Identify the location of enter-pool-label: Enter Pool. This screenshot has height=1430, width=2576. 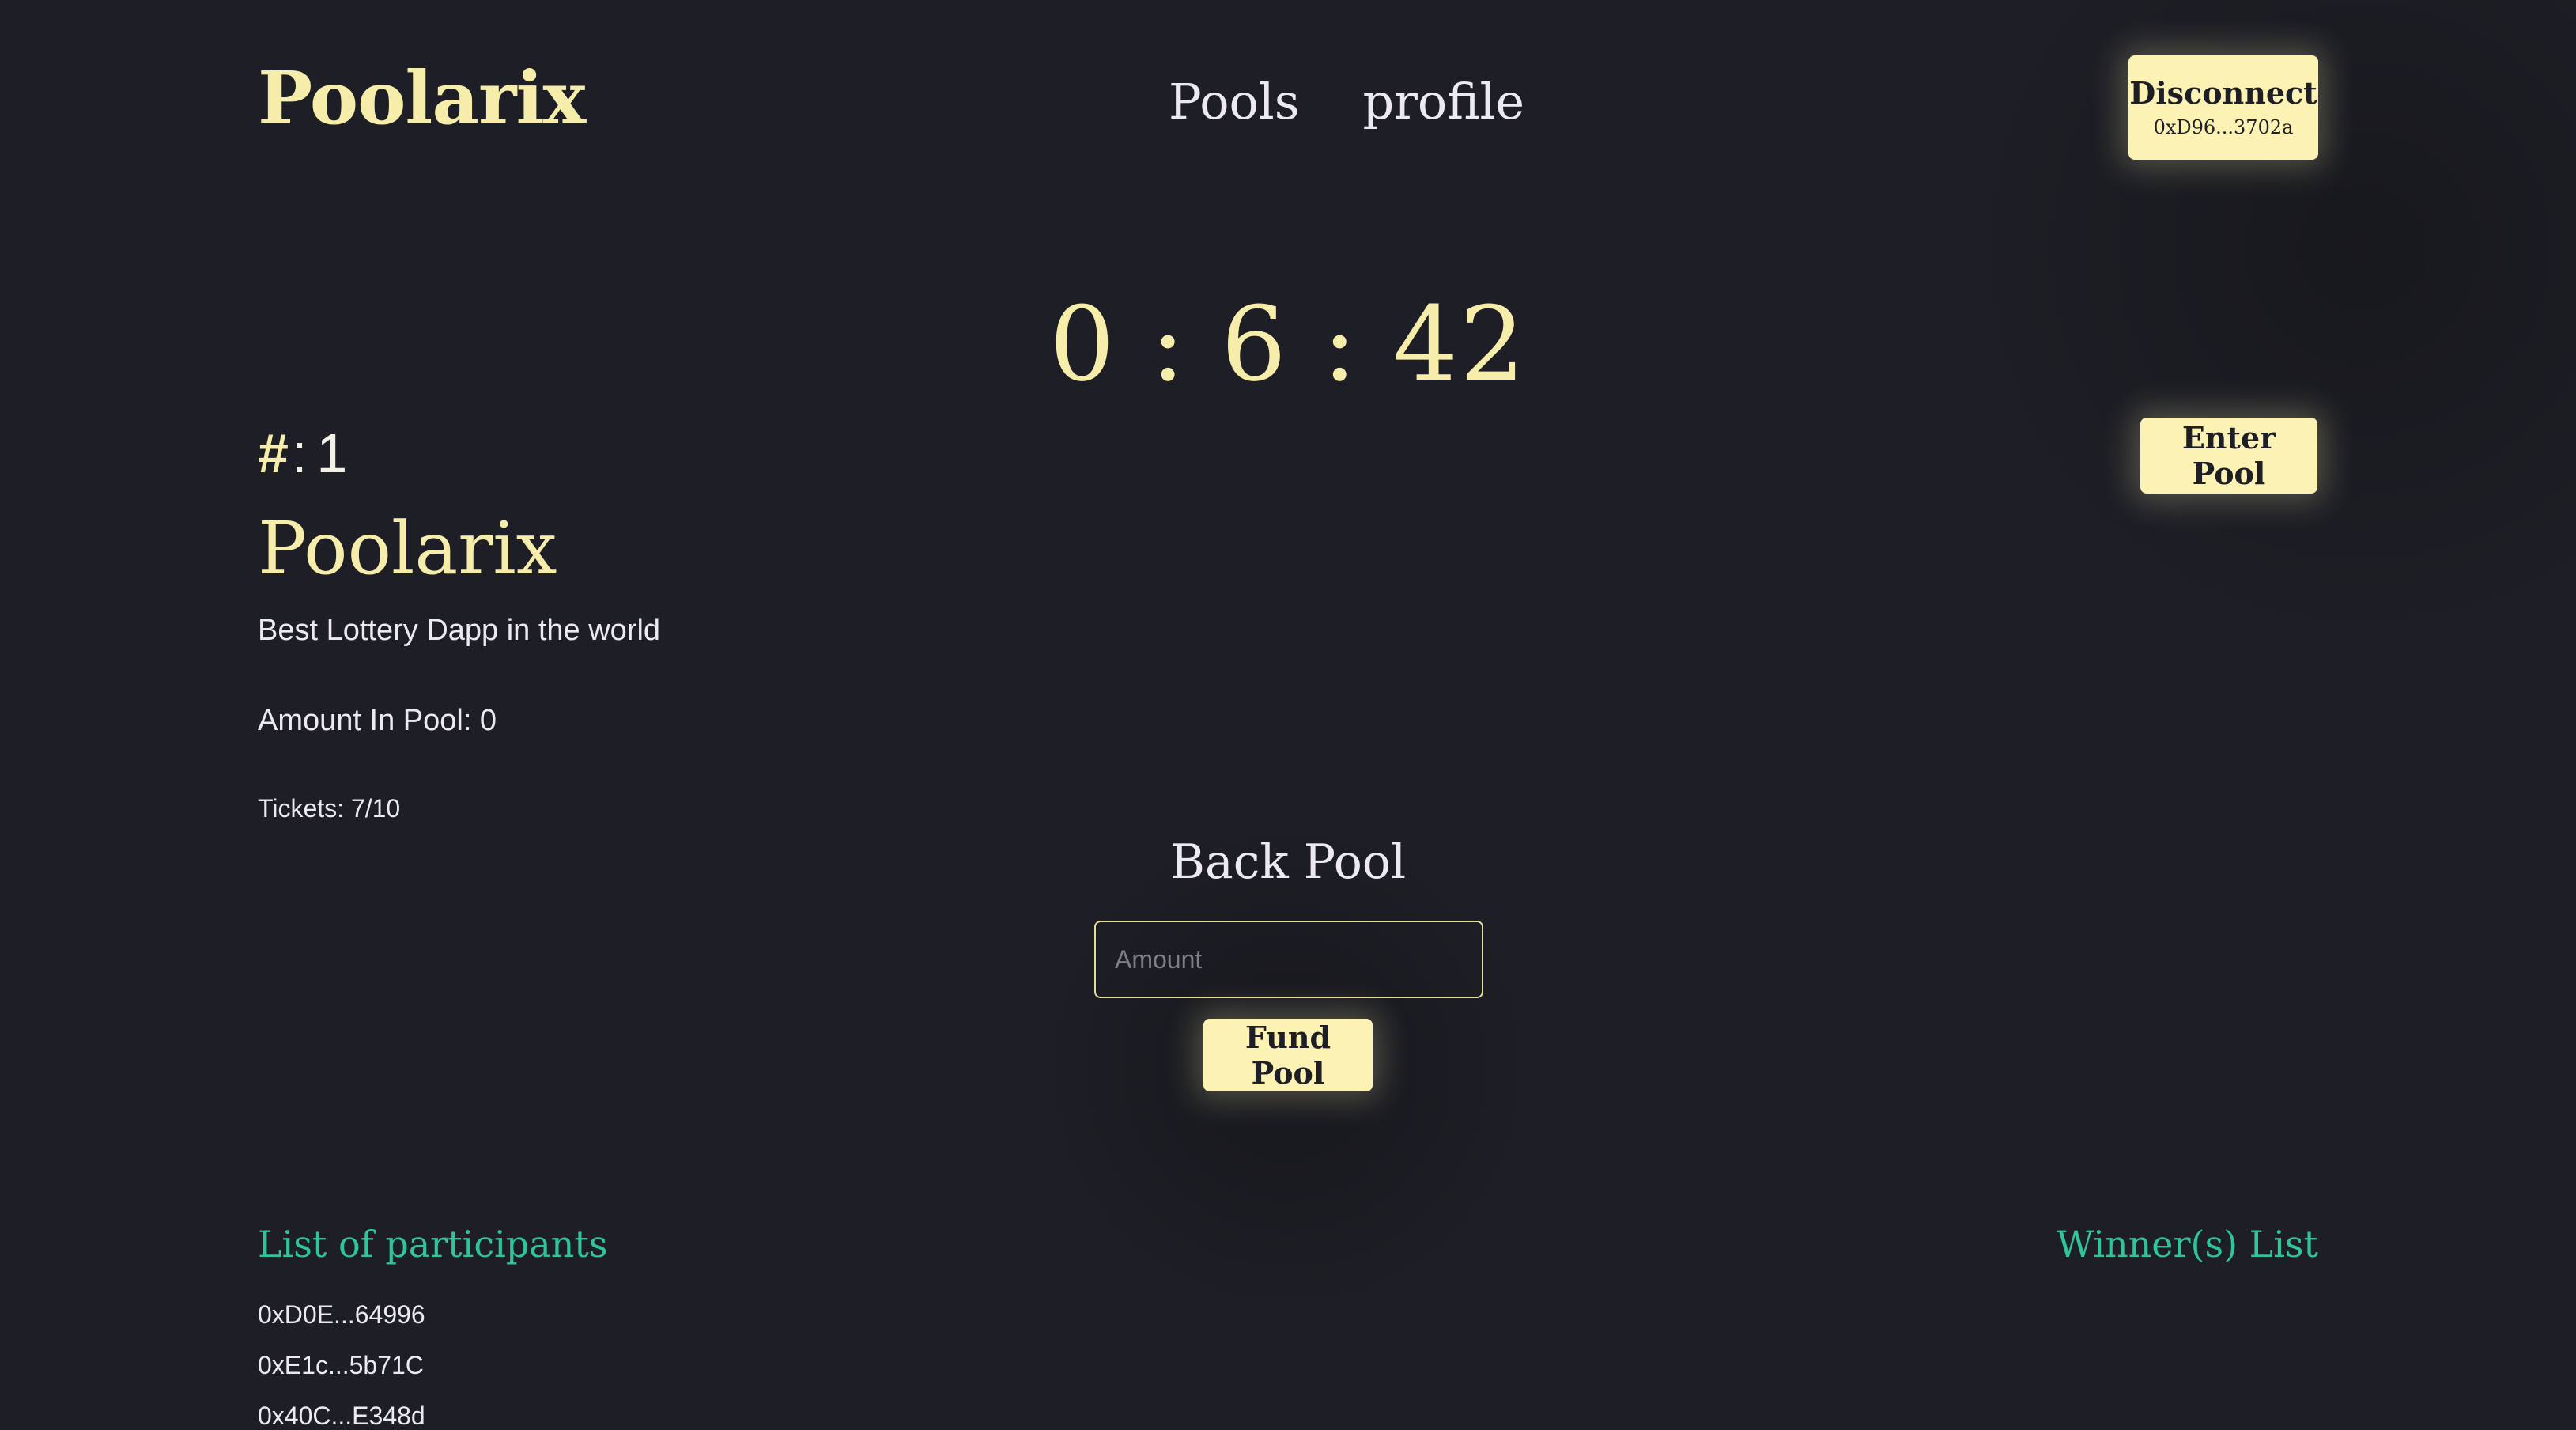
(2228, 455).